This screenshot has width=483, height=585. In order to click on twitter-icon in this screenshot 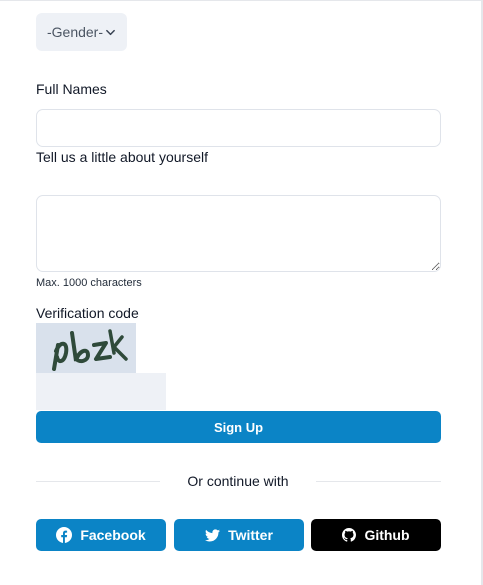, I will do `click(213, 534)`.